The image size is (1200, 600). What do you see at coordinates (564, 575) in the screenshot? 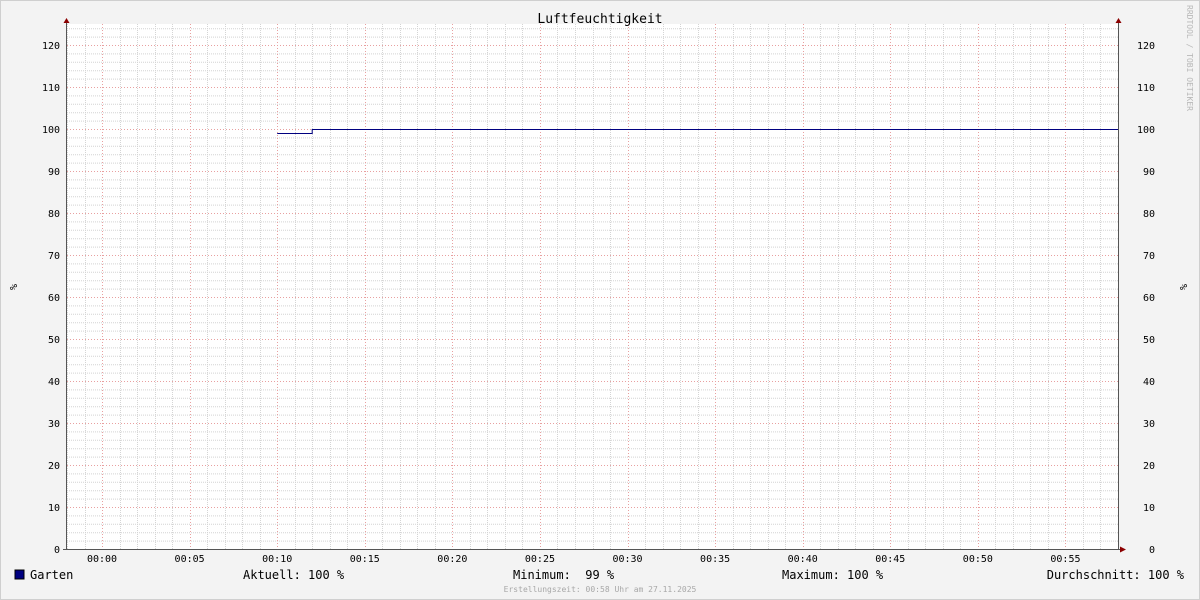
I see `legend-minimum: Minimum: 99 %` at bounding box center [564, 575].